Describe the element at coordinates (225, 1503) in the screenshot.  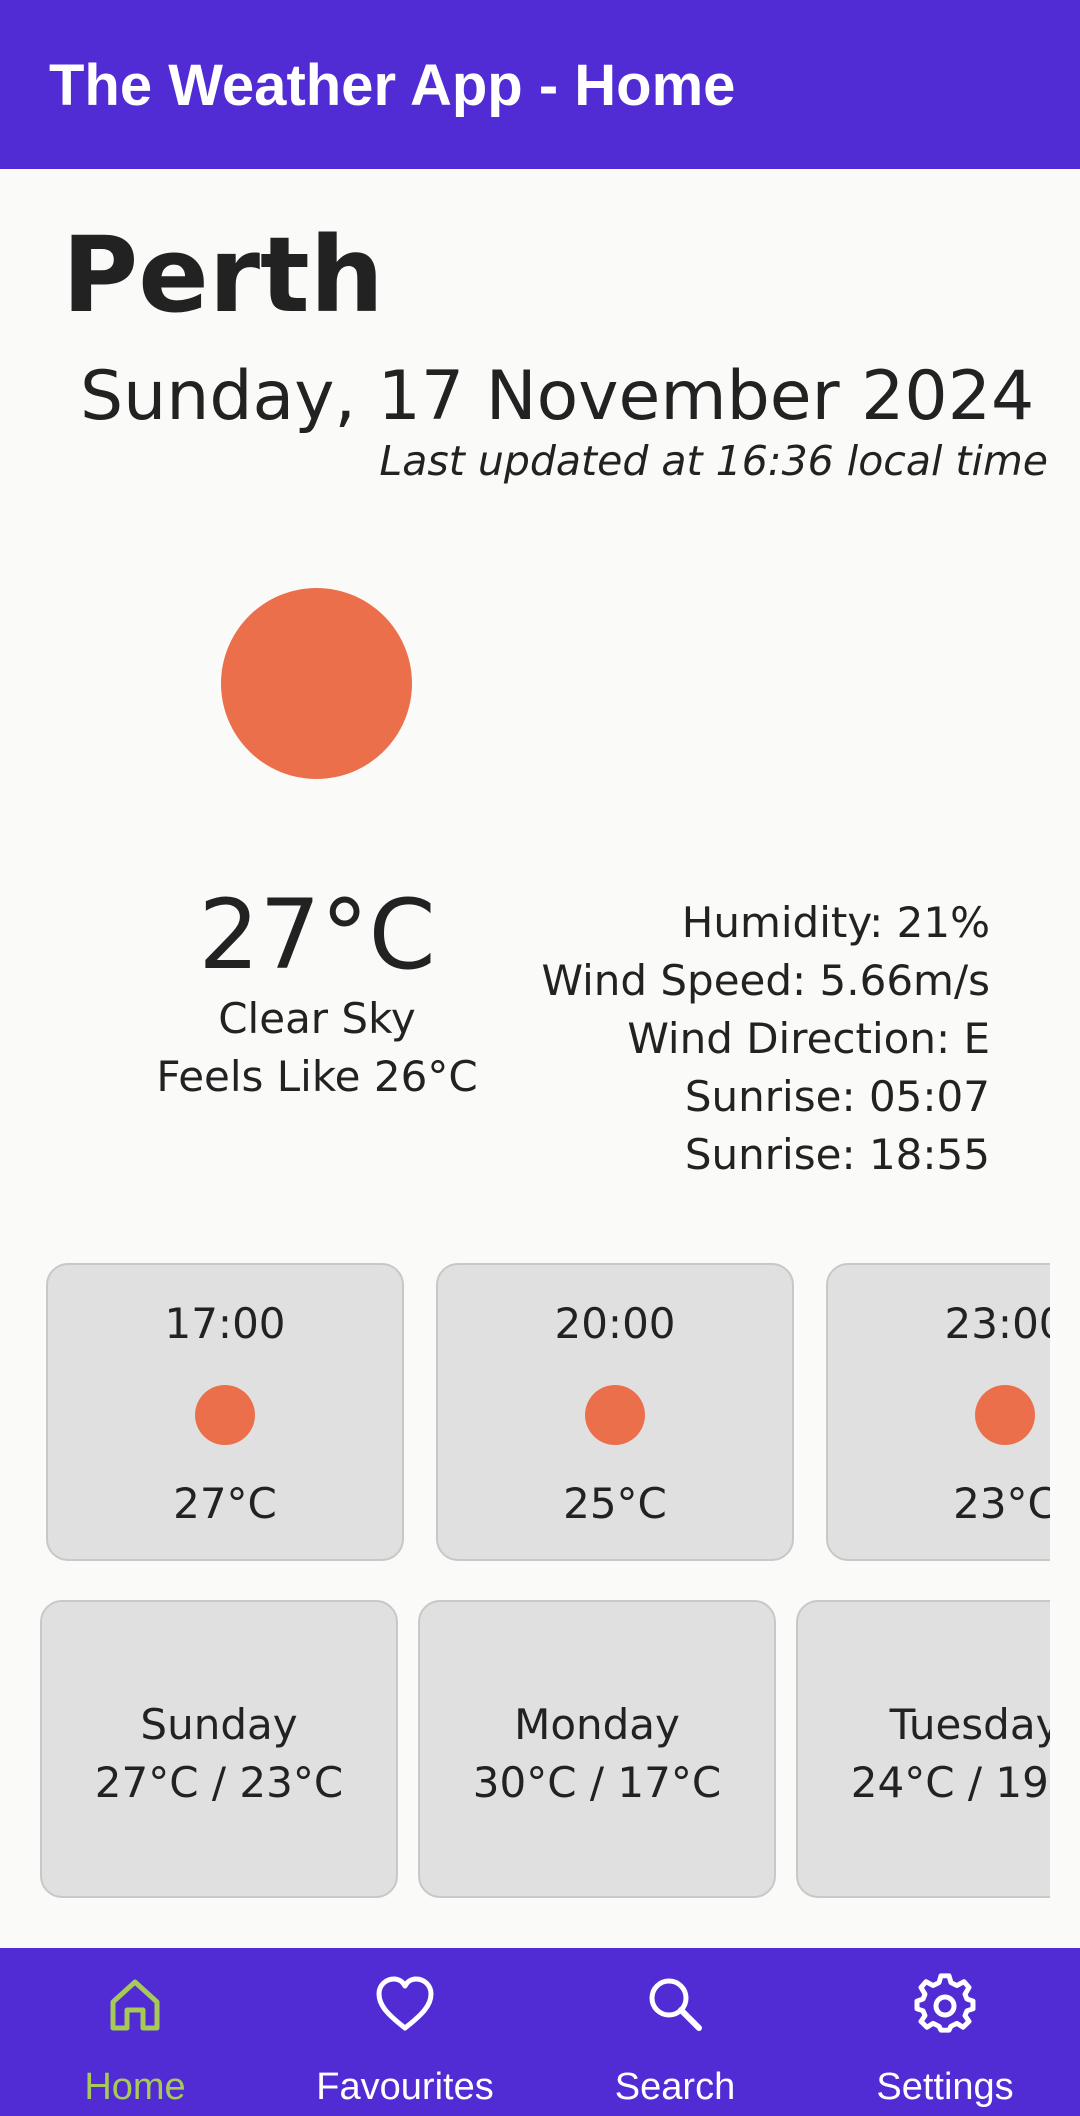
I see `hour-temperature: 27°C` at that location.